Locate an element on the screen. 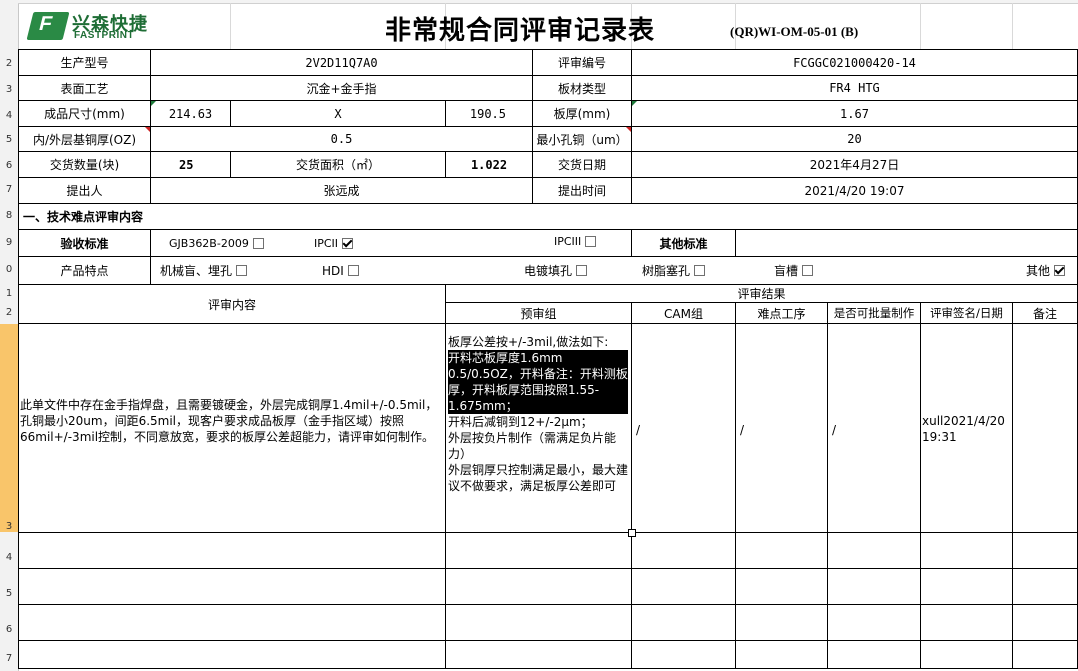  model-label: 生产型号 is located at coordinates (84, 63).